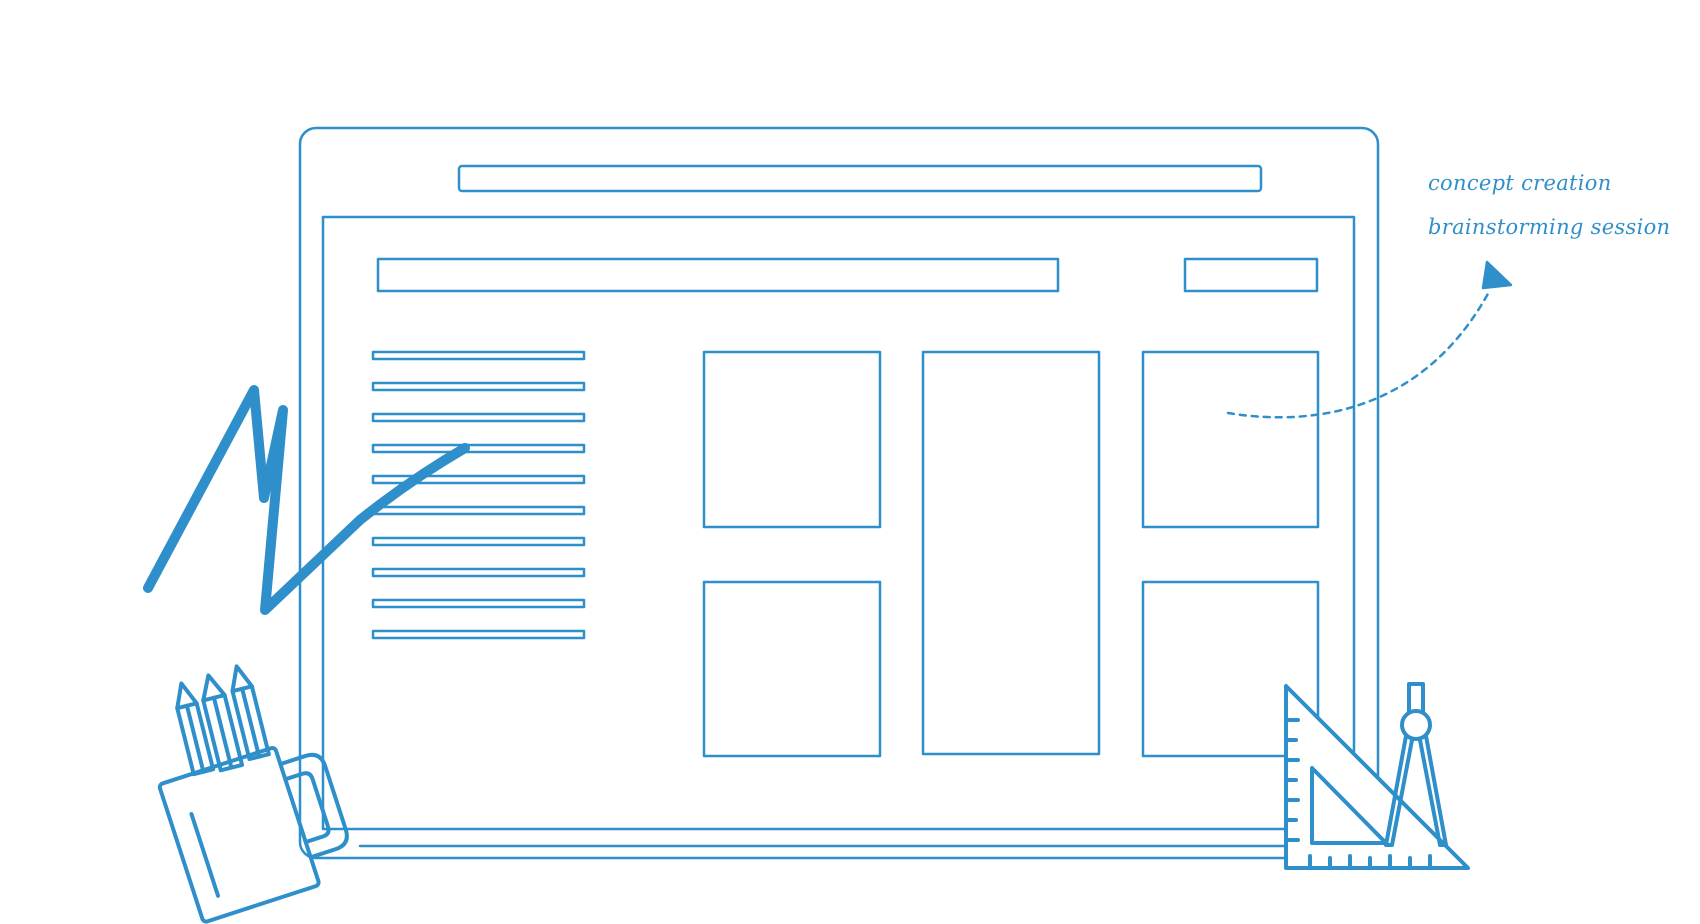 The width and height of the screenshot is (1700, 924). I want to click on pencil-cup-icon, so click(253, 794).